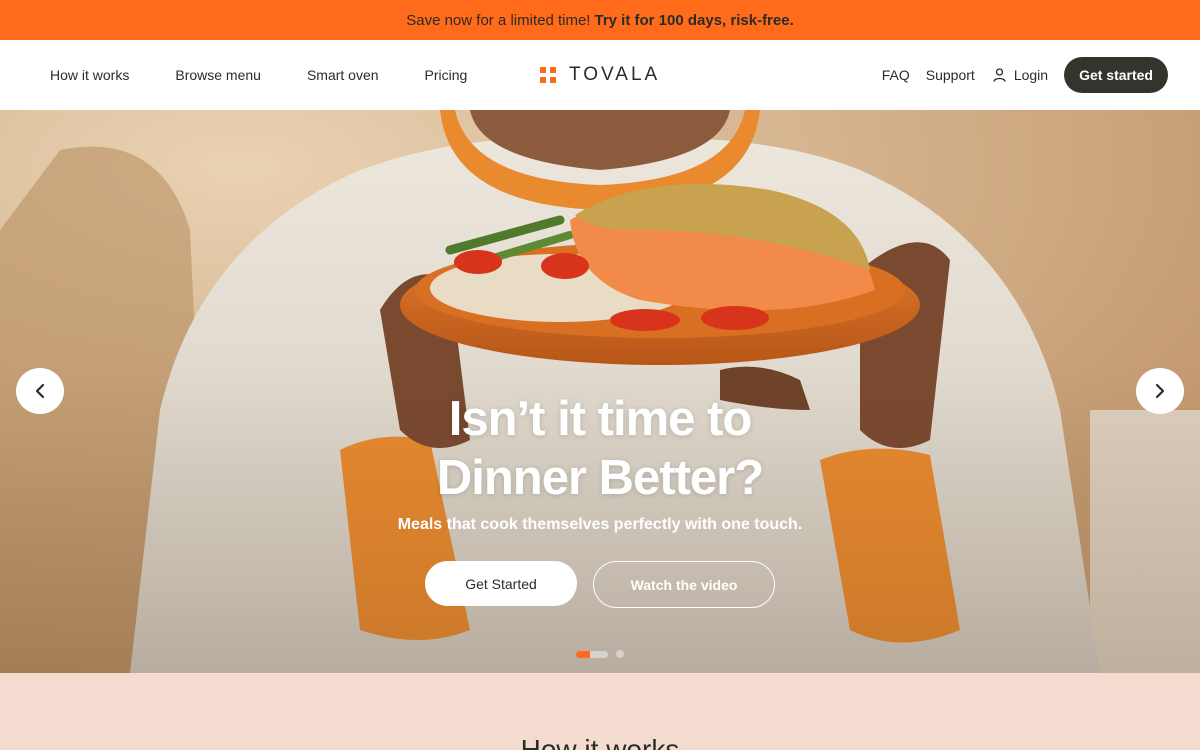 Image resolution: width=1200 pixels, height=750 pixels. I want to click on hero-headline-line-1: Isn’t it time to, so click(600, 419).